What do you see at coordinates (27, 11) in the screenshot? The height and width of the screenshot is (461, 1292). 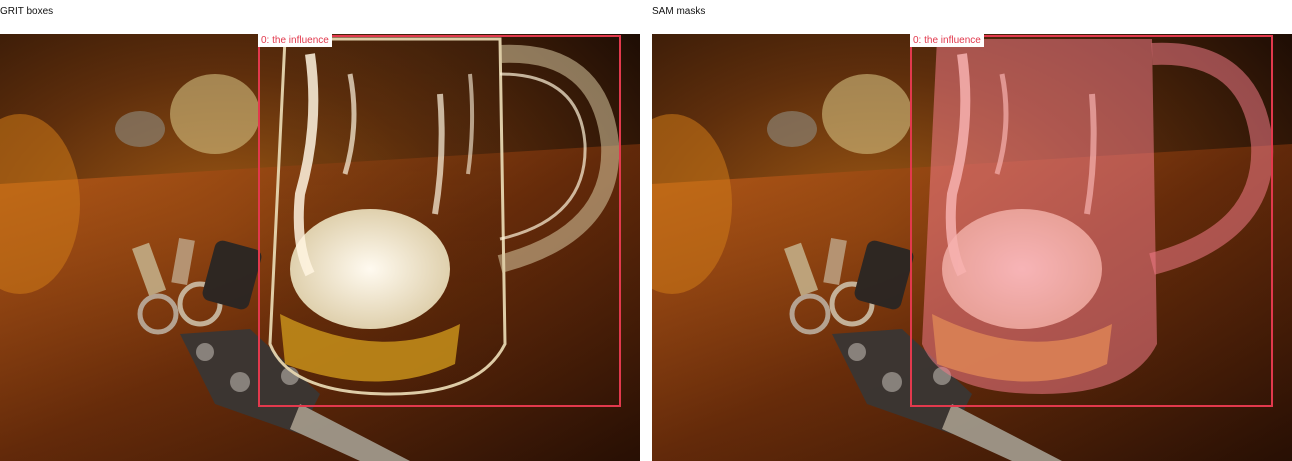 I see `grit-panel-title: GRIT boxes` at bounding box center [27, 11].